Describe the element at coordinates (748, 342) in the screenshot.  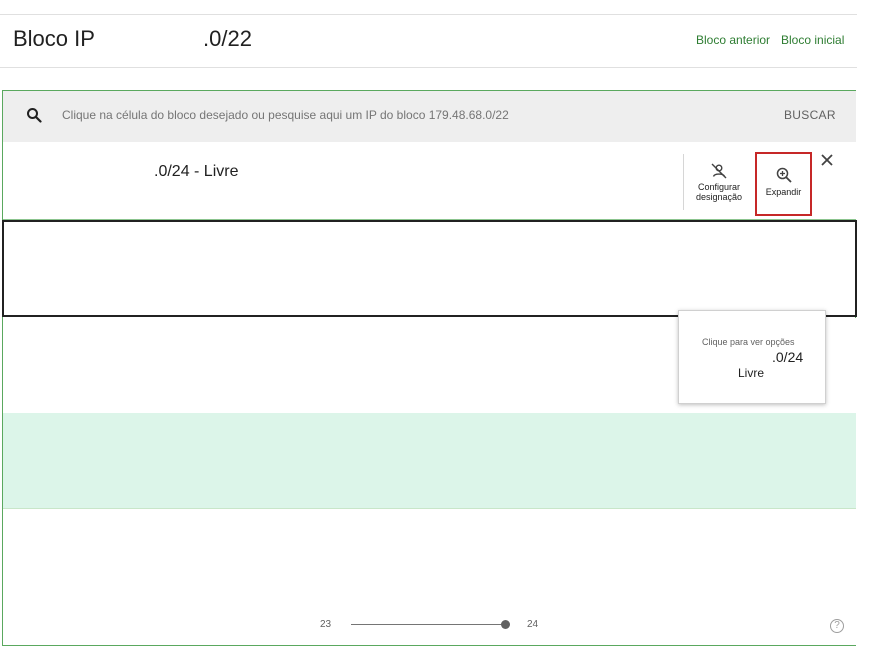
I see `tooltip-hint: Clique para ver opções` at that location.